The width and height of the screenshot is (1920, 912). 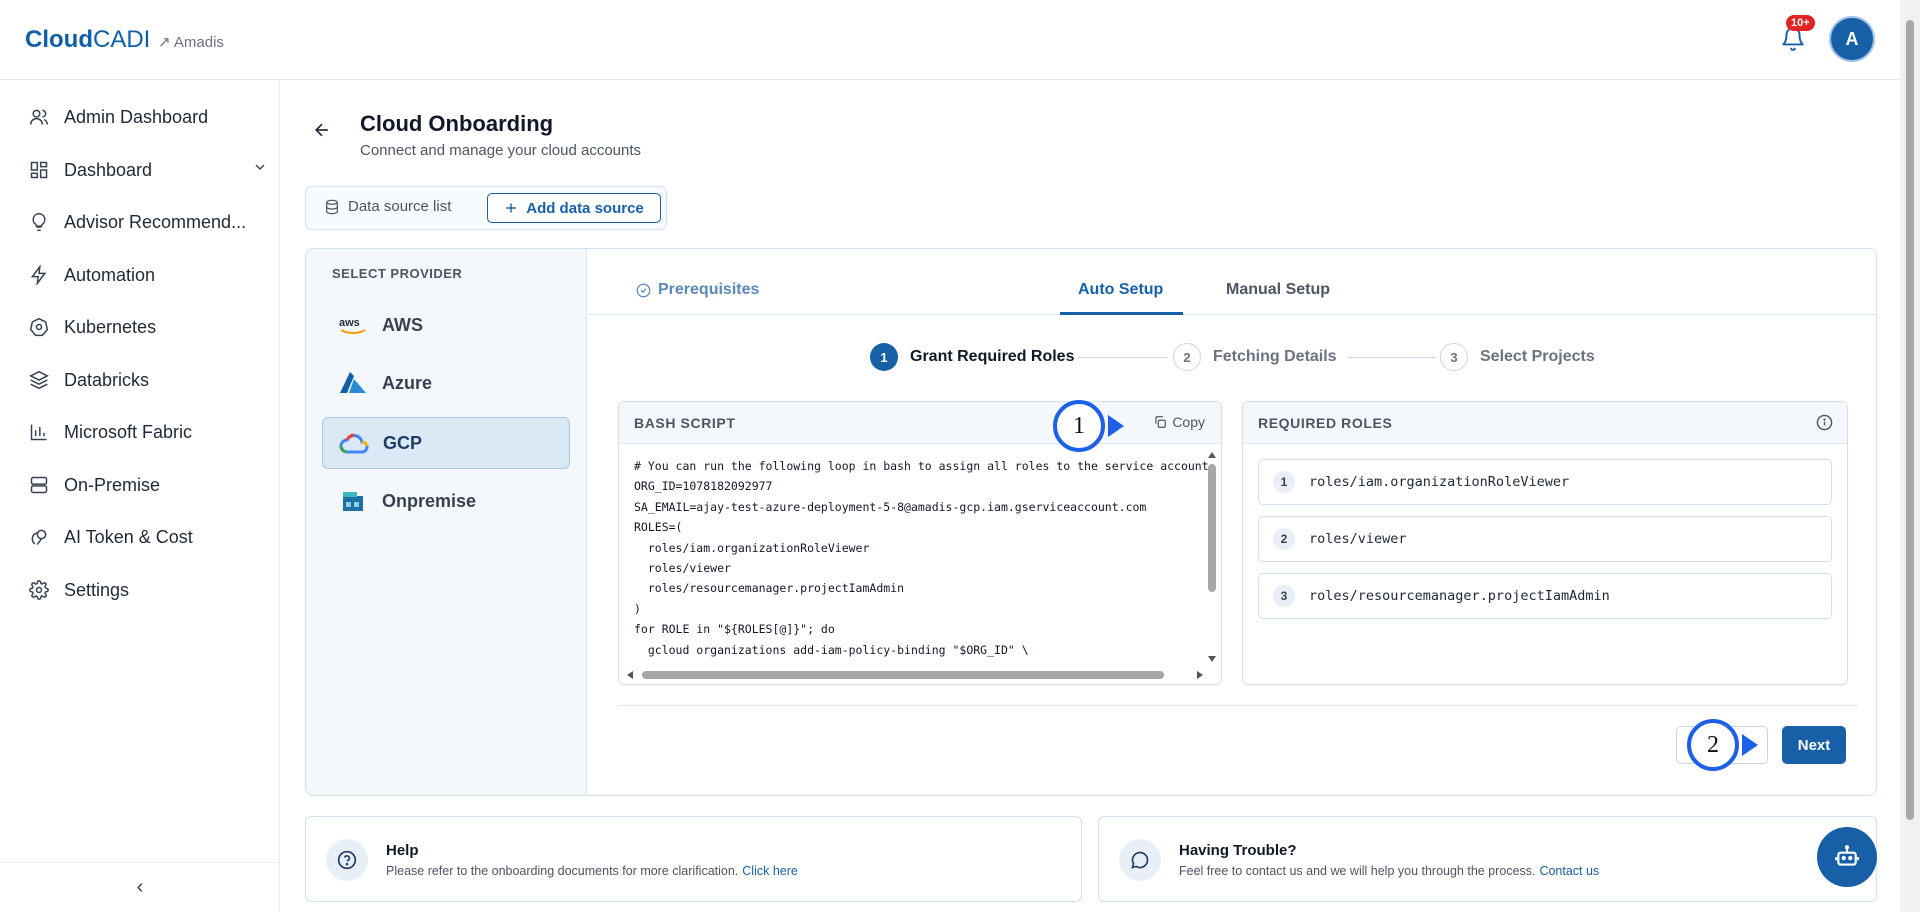 What do you see at coordinates (511, 208) in the screenshot?
I see `plus-icon` at bounding box center [511, 208].